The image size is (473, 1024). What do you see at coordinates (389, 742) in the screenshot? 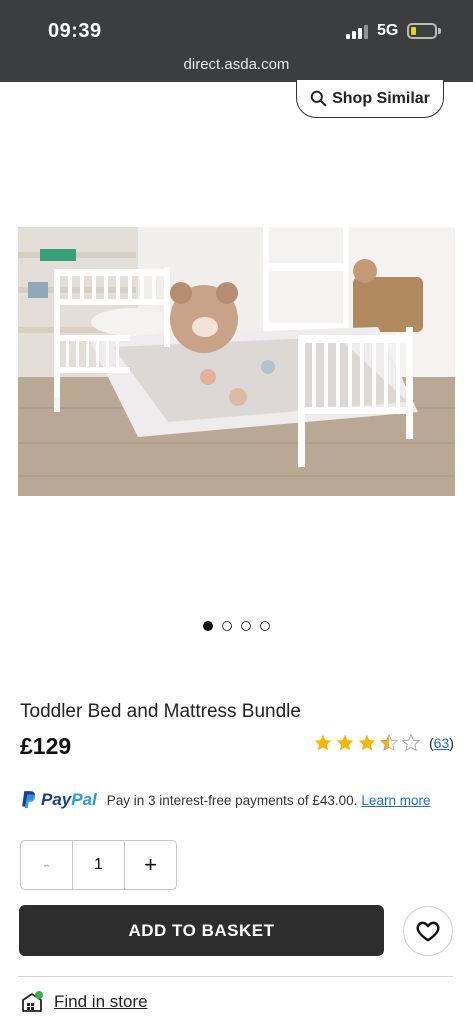
I see `star-half-icon` at bounding box center [389, 742].